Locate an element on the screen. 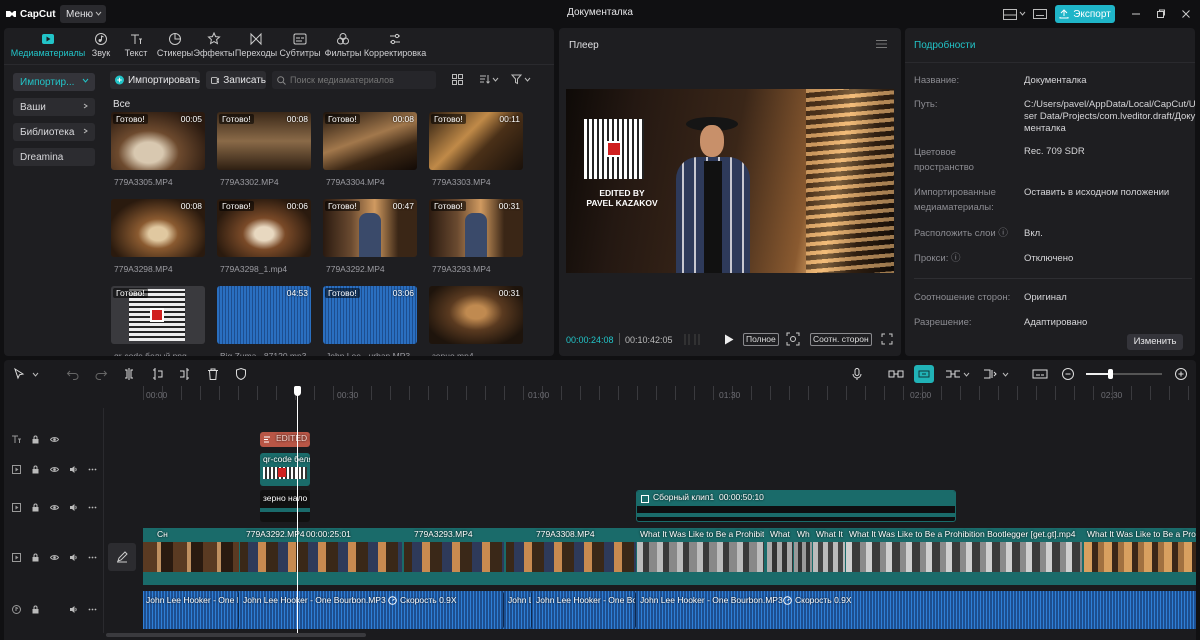 The width and height of the screenshot is (1200, 640). snap-icon is located at coordinates (953, 374).